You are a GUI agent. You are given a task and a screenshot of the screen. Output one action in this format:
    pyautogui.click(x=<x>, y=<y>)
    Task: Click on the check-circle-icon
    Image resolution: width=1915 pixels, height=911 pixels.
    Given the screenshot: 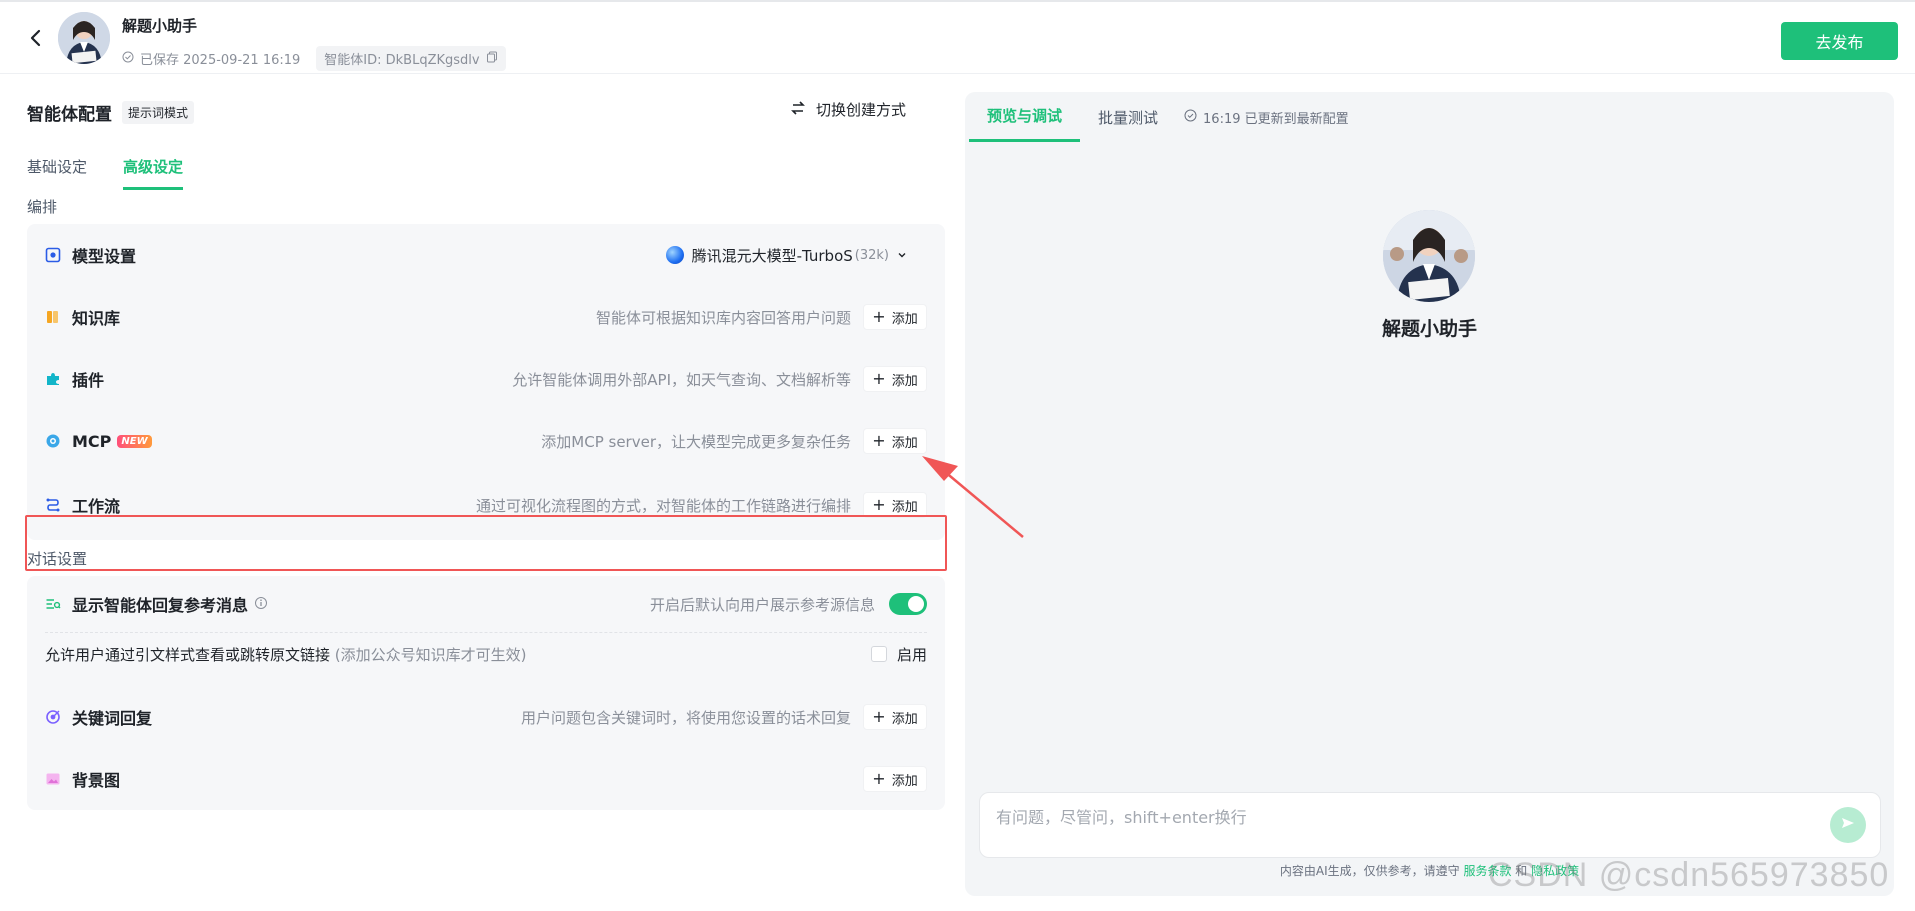 What is the action you would take?
    pyautogui.click(x=1190, y=117)
    